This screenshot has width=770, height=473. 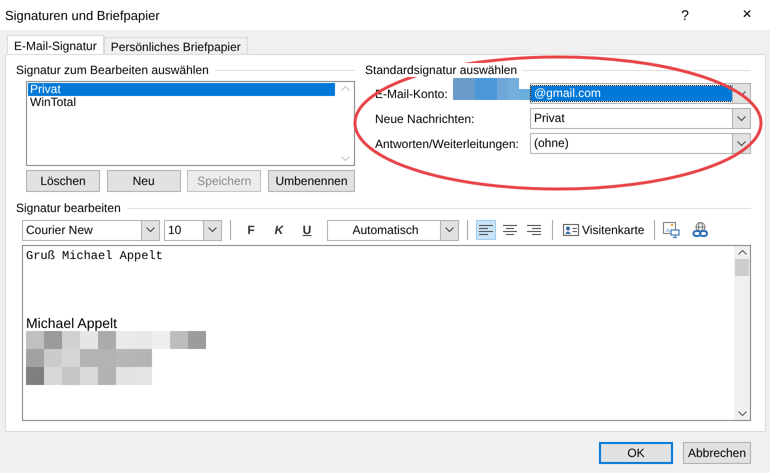 What do you see at coordinates (251, 230) in the screenshot?
I see `format-button: F` at bounding box center [251, 230].